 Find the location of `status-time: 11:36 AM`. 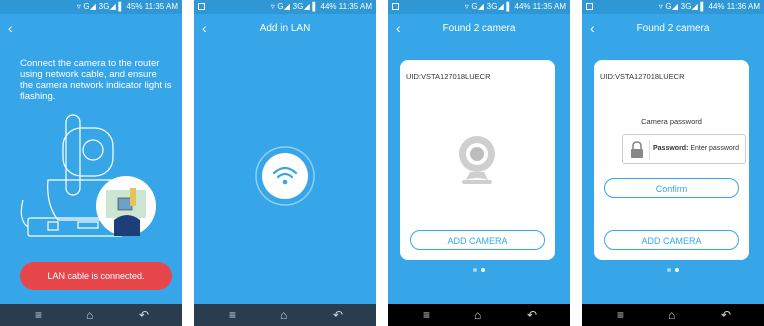

status-time: 11:36 AM is located at coordinates (743, 6).